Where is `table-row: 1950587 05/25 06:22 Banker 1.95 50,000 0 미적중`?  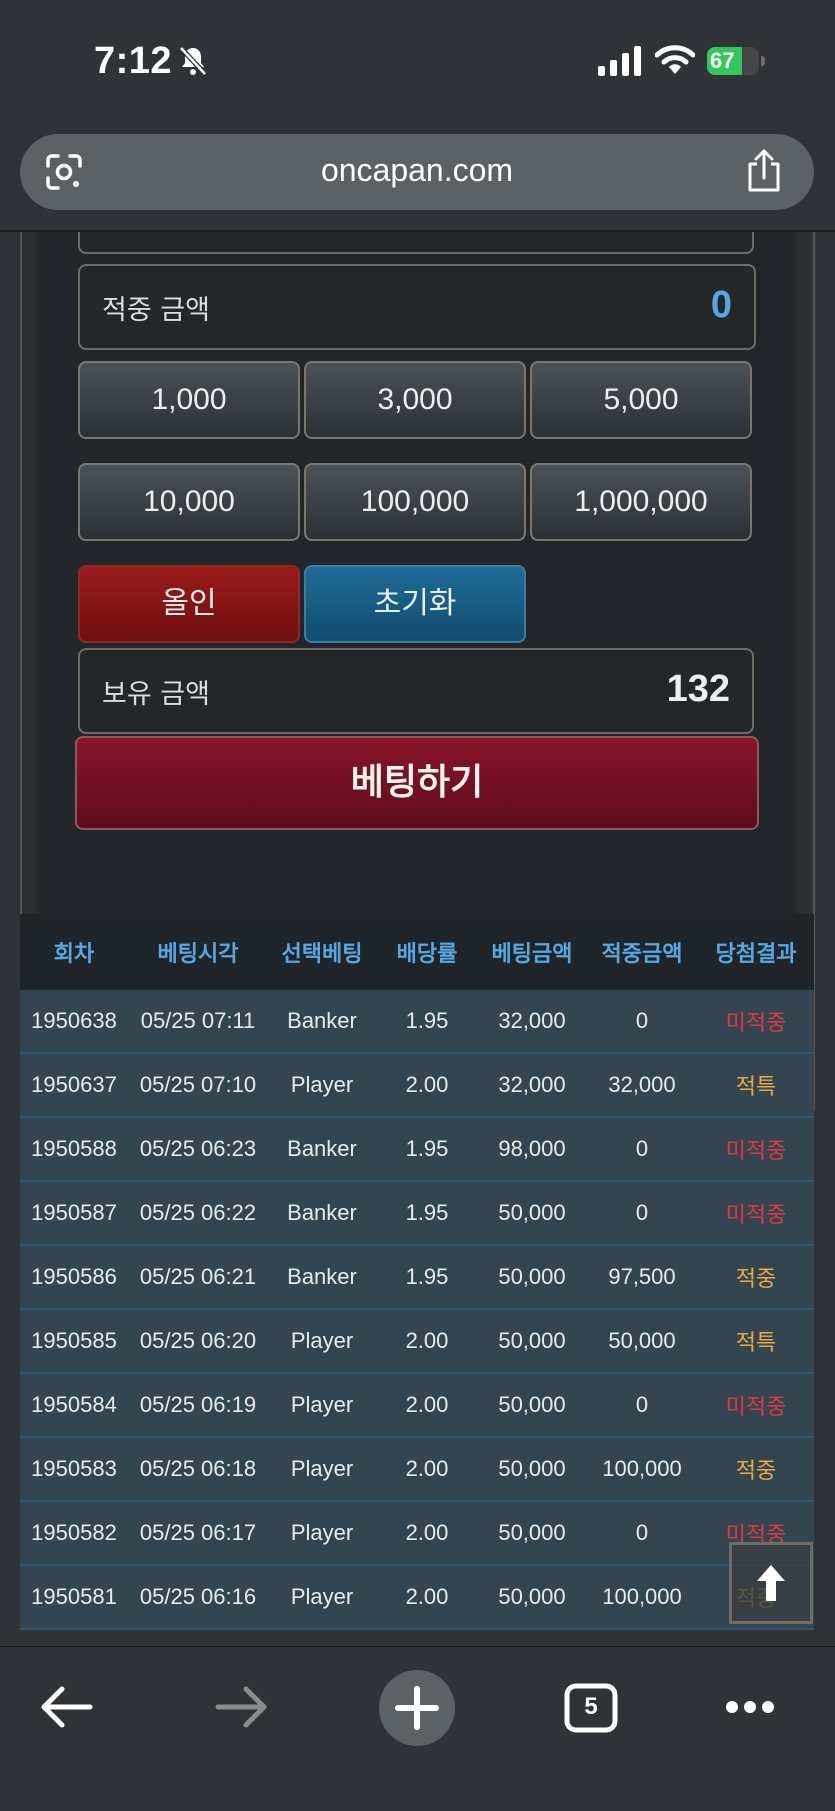
table-row: 1950587 05/25 06:22 Banker 1.95 50,000 0 미적중 is located at coordinates (417, 1214).